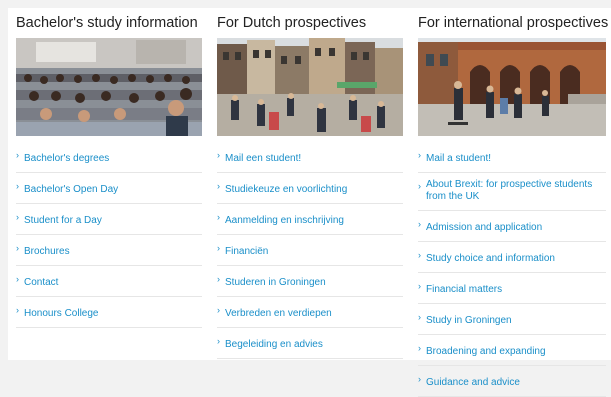 This screenshot has width=611, height=397. What do you see at coordinates (109, 281) in the screenshot?
I see `list-item: › Contact` at bounding box center [109, 281].